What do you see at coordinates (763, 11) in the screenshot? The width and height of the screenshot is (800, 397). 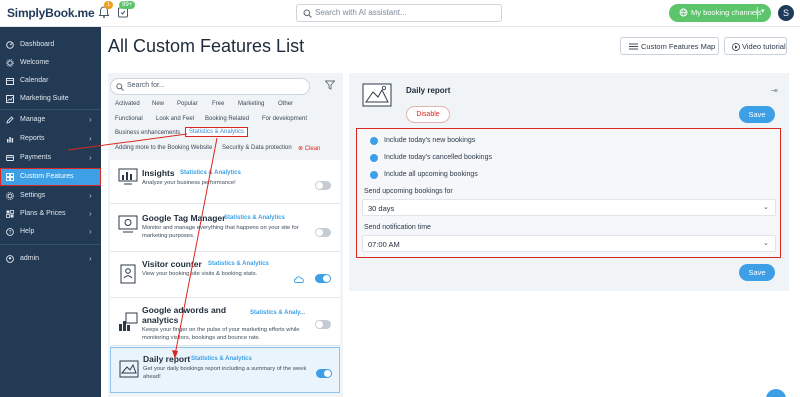 I see `chevron-down-icon: ▾` at bounding box center [763, 11].